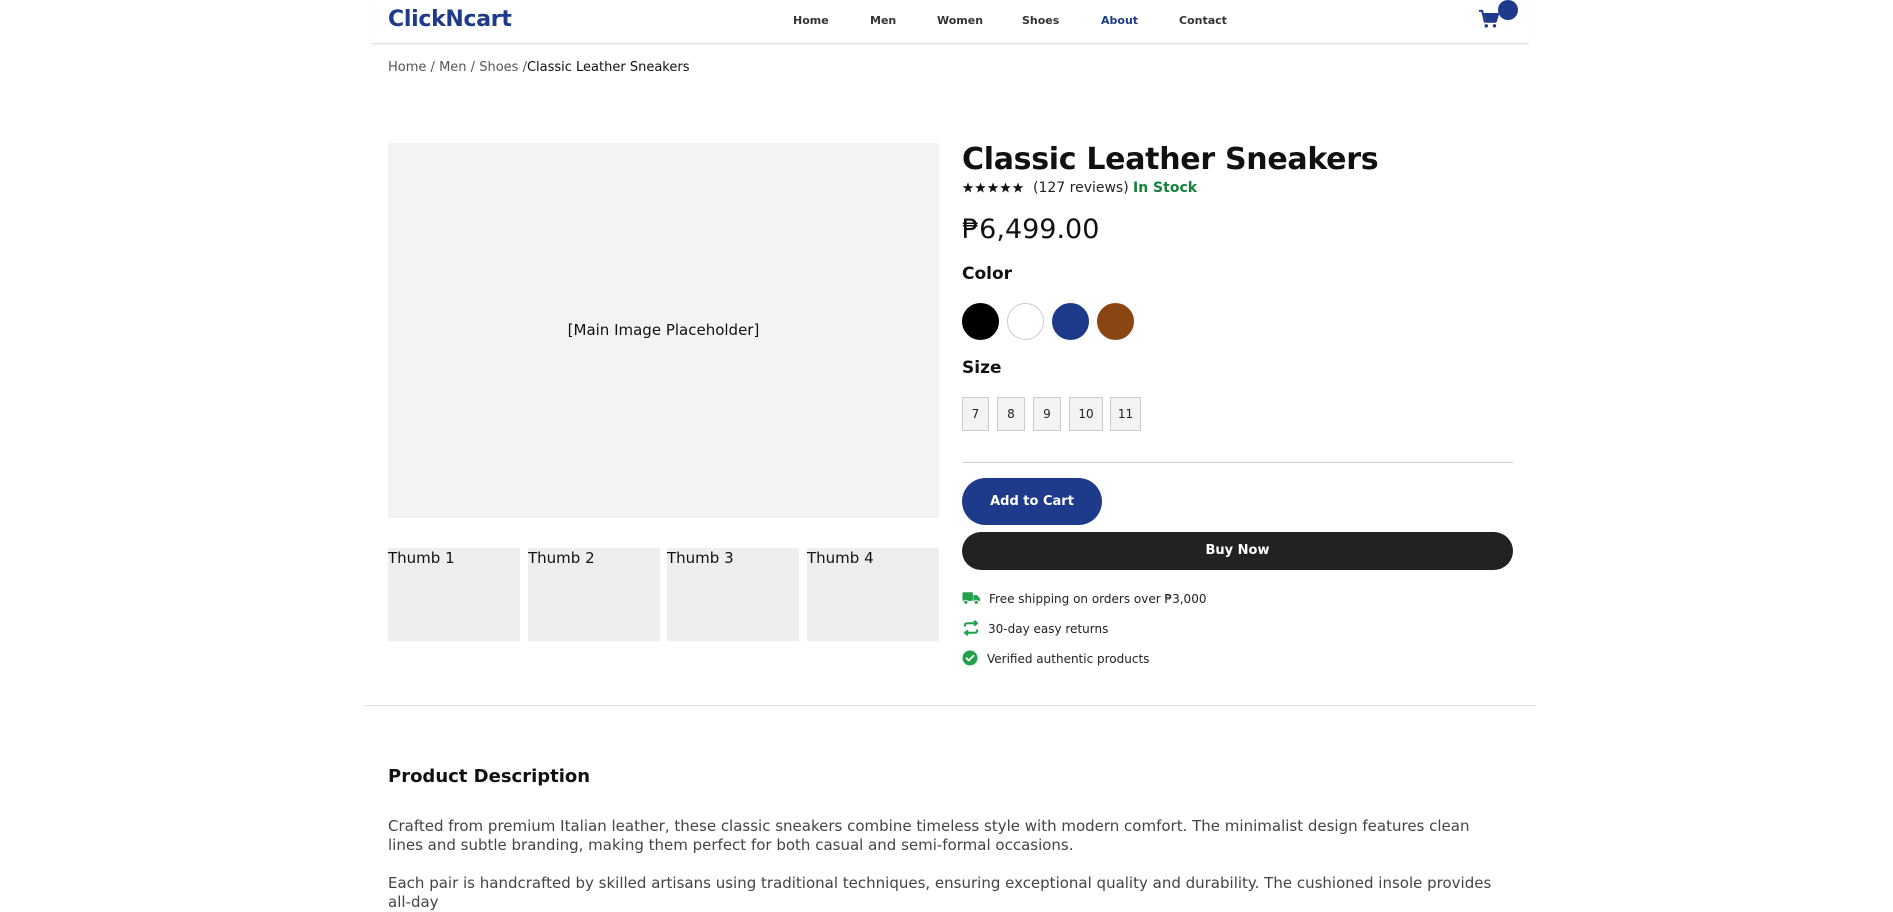  What do you see at coordinates (883, 20) in the screenshot?
I see `nav-link-men: Men` at bounding box center [883, 20].